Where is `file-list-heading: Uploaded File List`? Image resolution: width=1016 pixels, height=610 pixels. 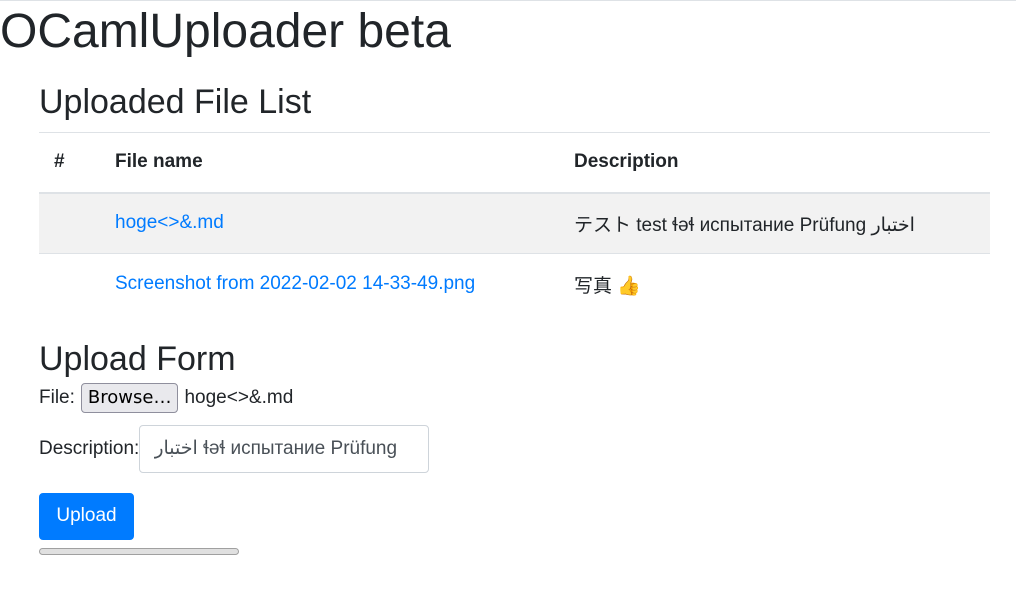
file-list-heading: Uploaded File List is located at coordinates (175, 102).